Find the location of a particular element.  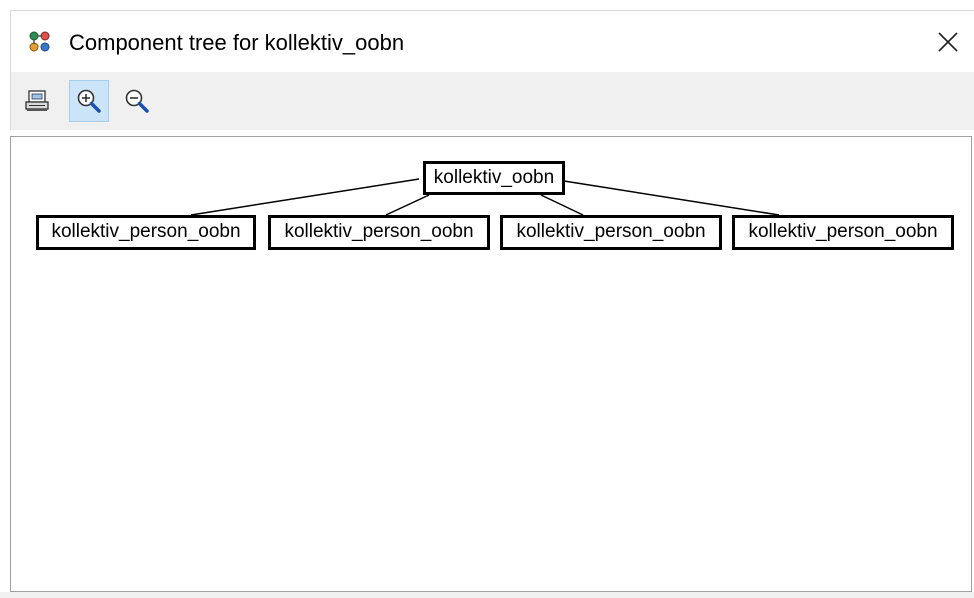

tree-edges is located at coordinates (485, 197).